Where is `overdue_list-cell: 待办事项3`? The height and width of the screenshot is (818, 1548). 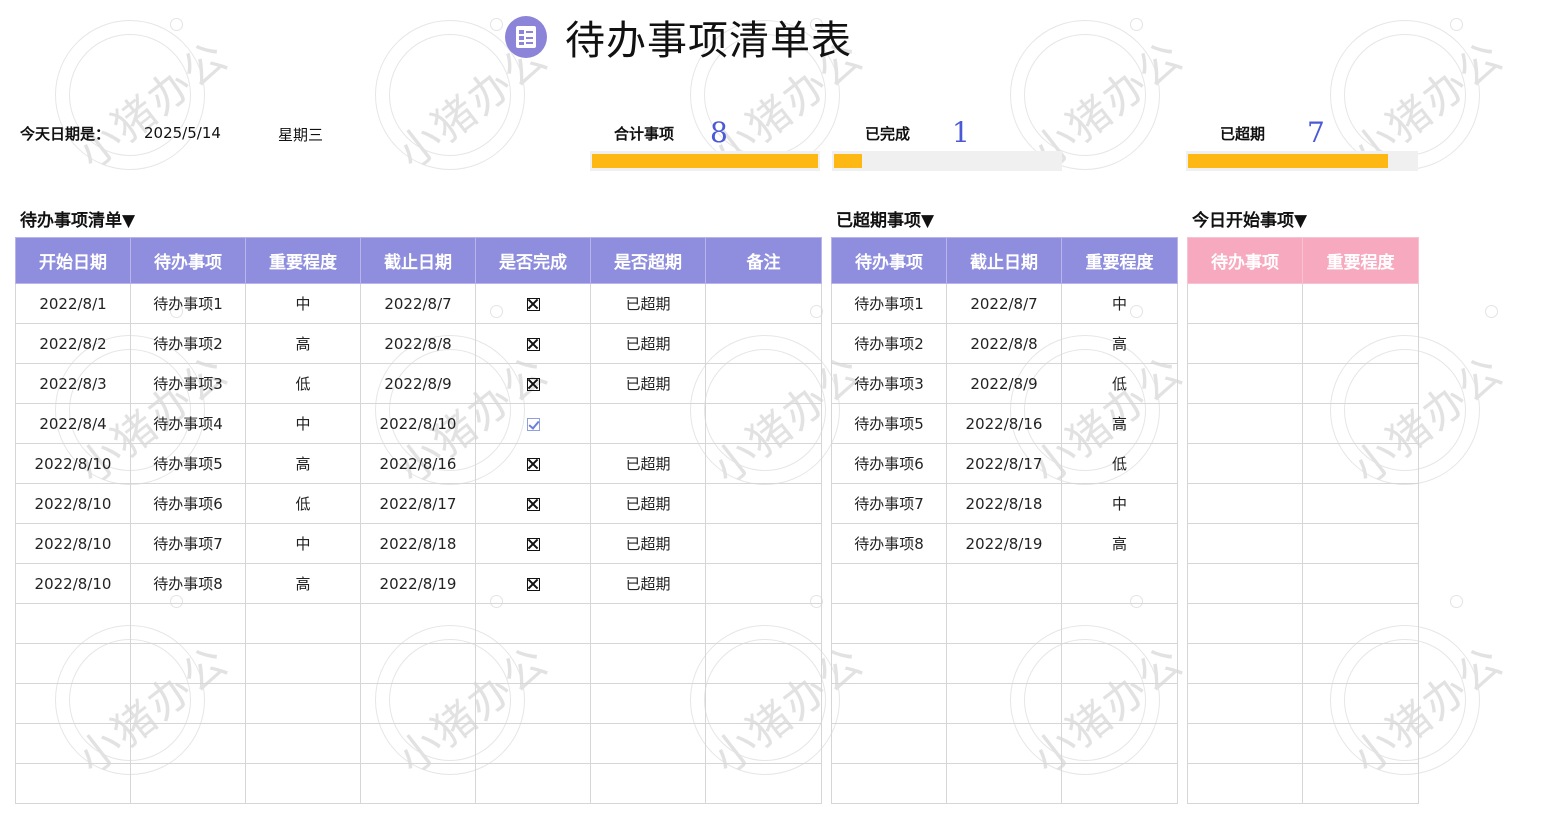
overdue_list-cell: 待办事项3 is located at coordinates (889, 383).